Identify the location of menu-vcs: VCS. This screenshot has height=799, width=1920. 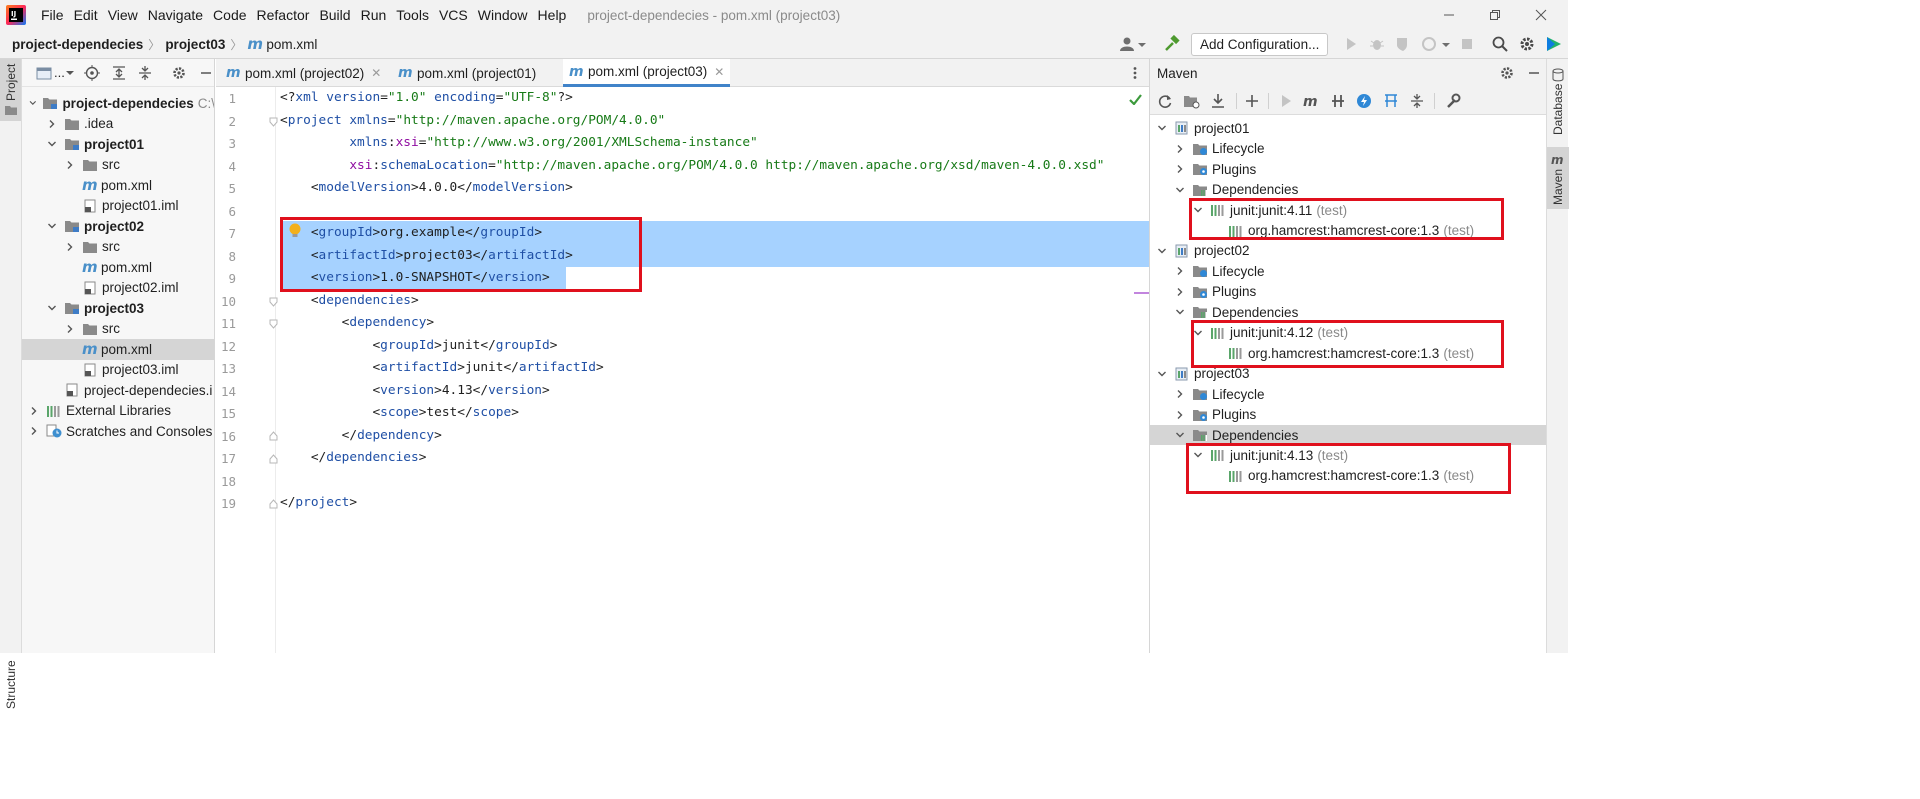
(453, 15).